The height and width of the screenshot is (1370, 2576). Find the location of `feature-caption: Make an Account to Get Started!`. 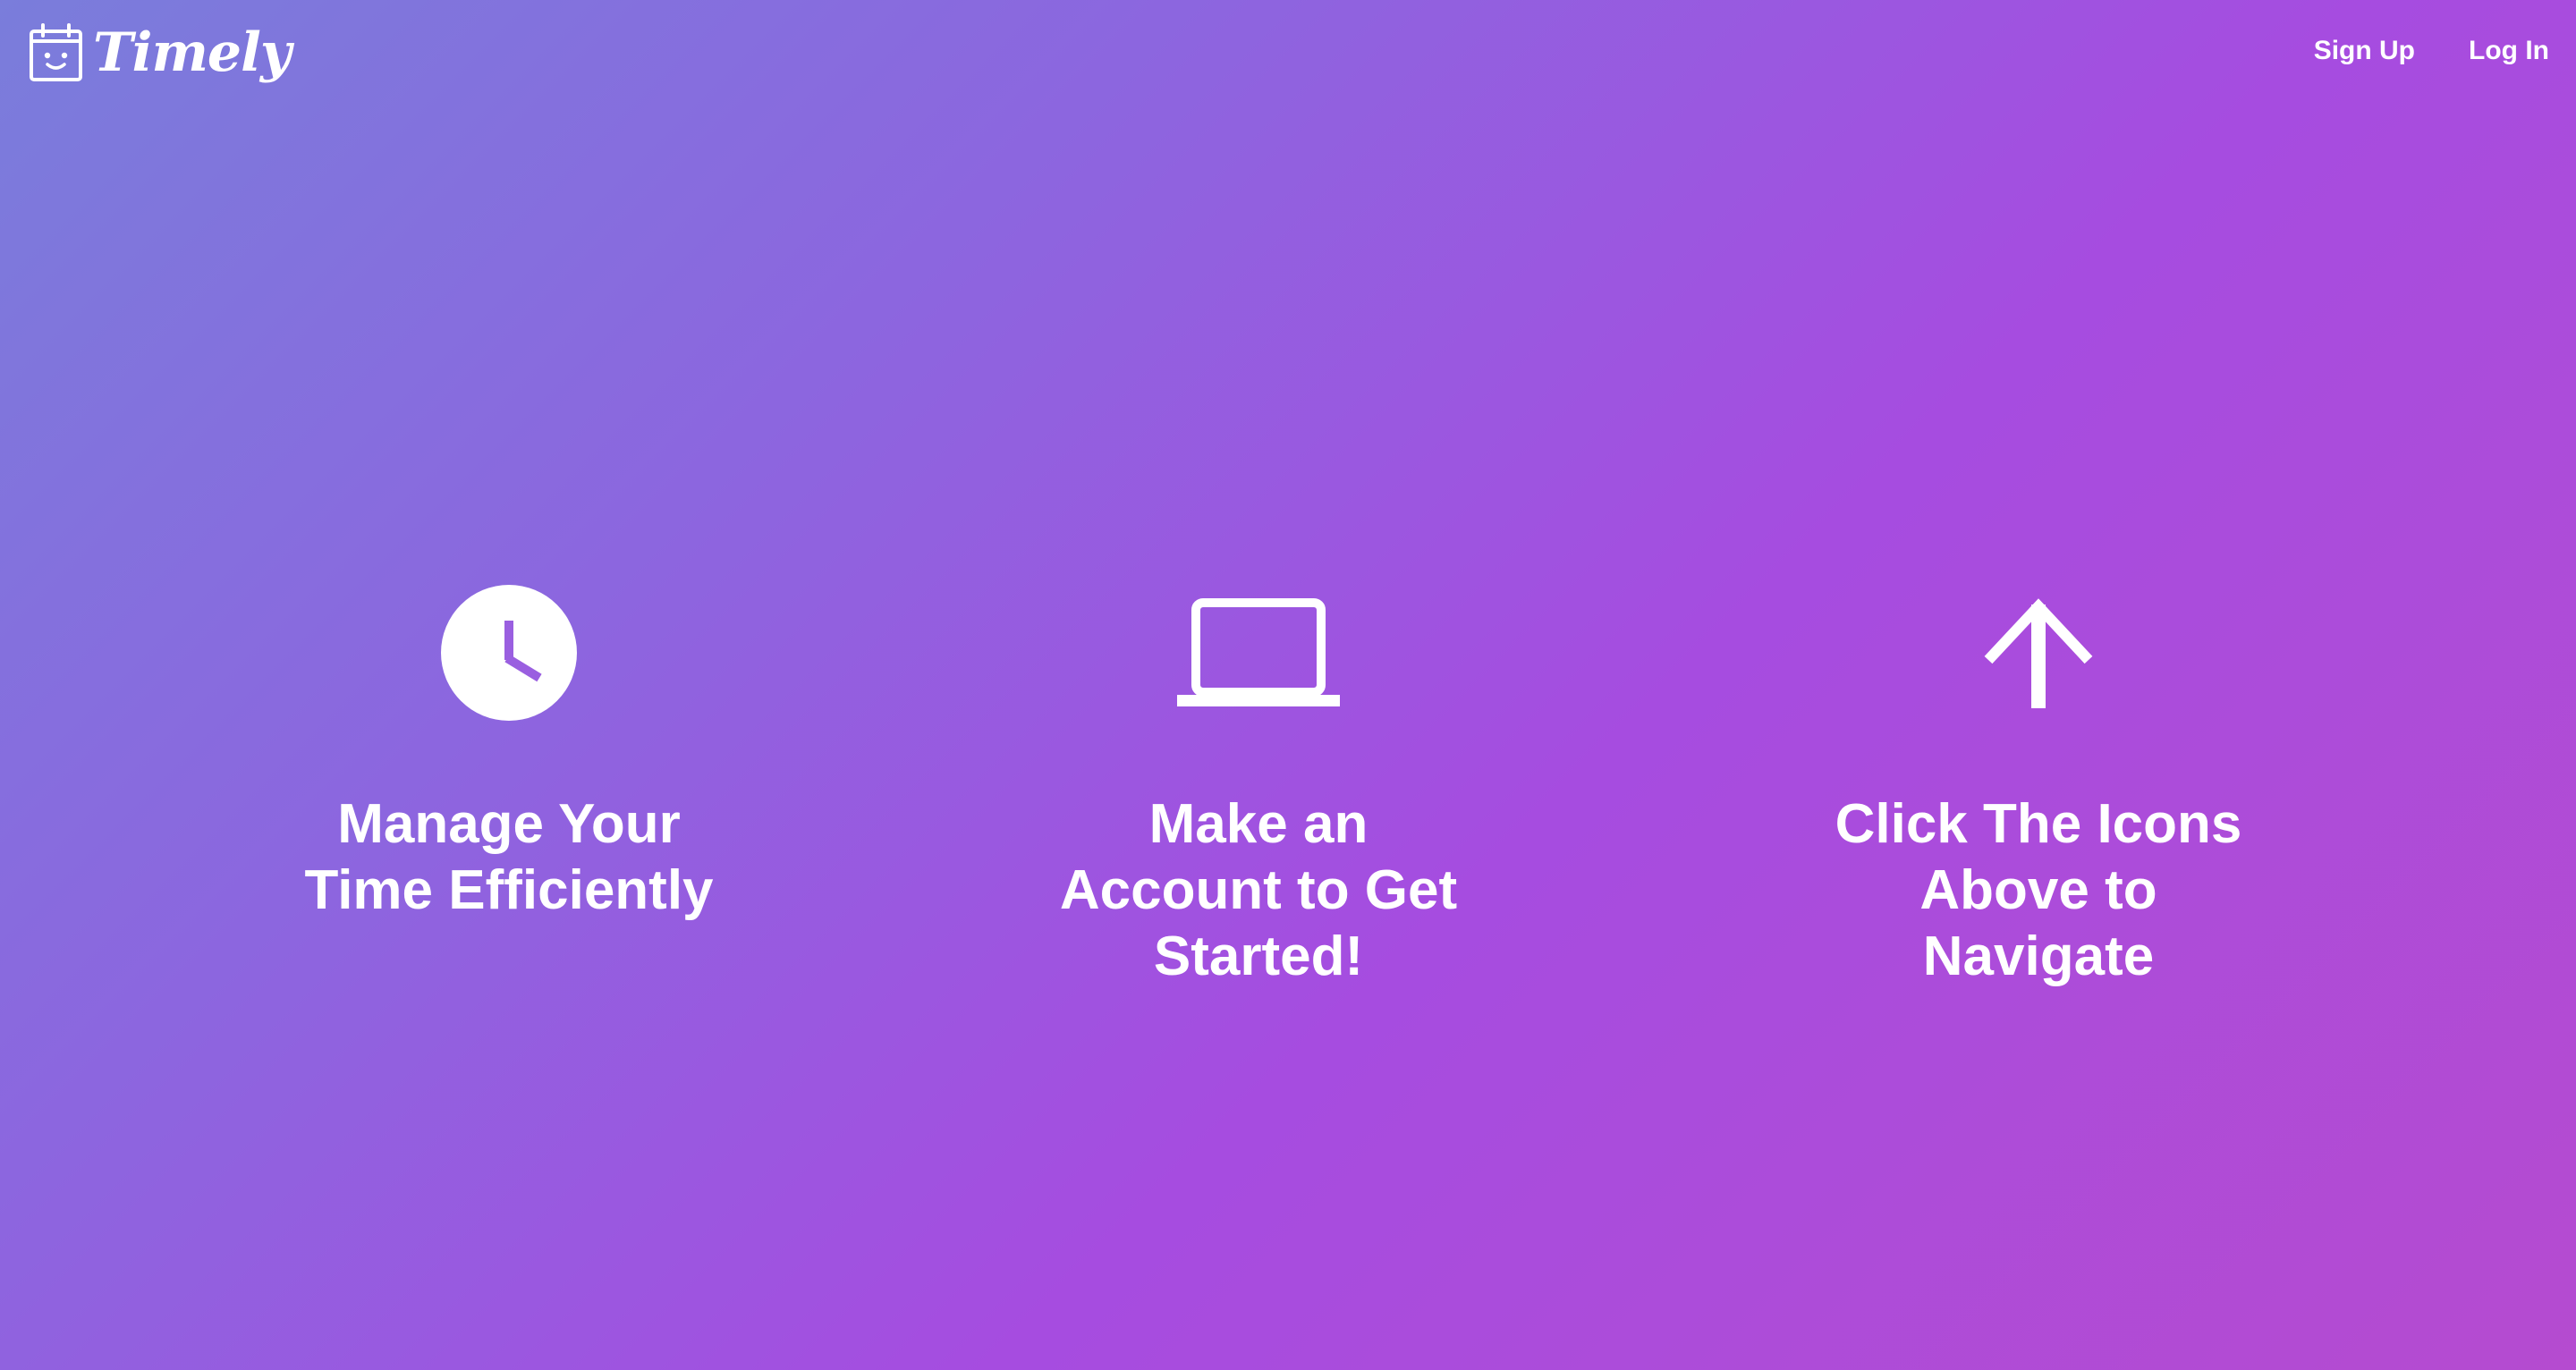

feature-caption: Make an Account to Get Started! is located at coordinates (1258, 890).